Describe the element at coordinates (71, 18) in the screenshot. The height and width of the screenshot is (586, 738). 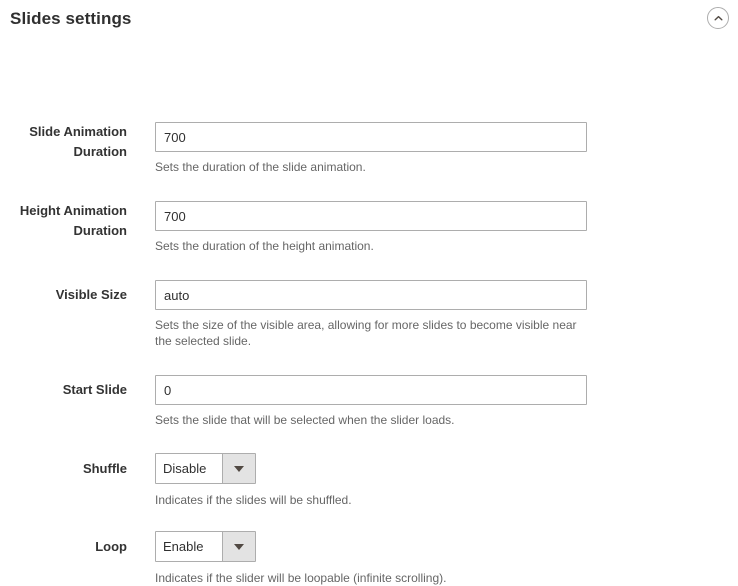
I see `page-title: Slides settings` at that location.